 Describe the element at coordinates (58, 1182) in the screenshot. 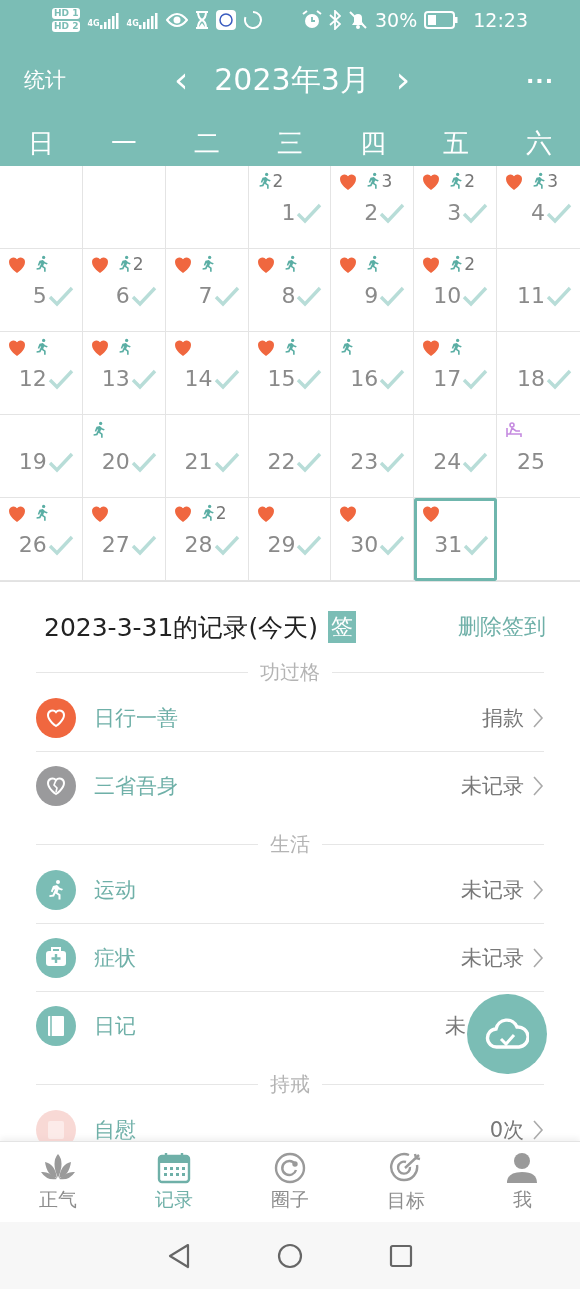

I see `nav-tab: 正气` at that location.